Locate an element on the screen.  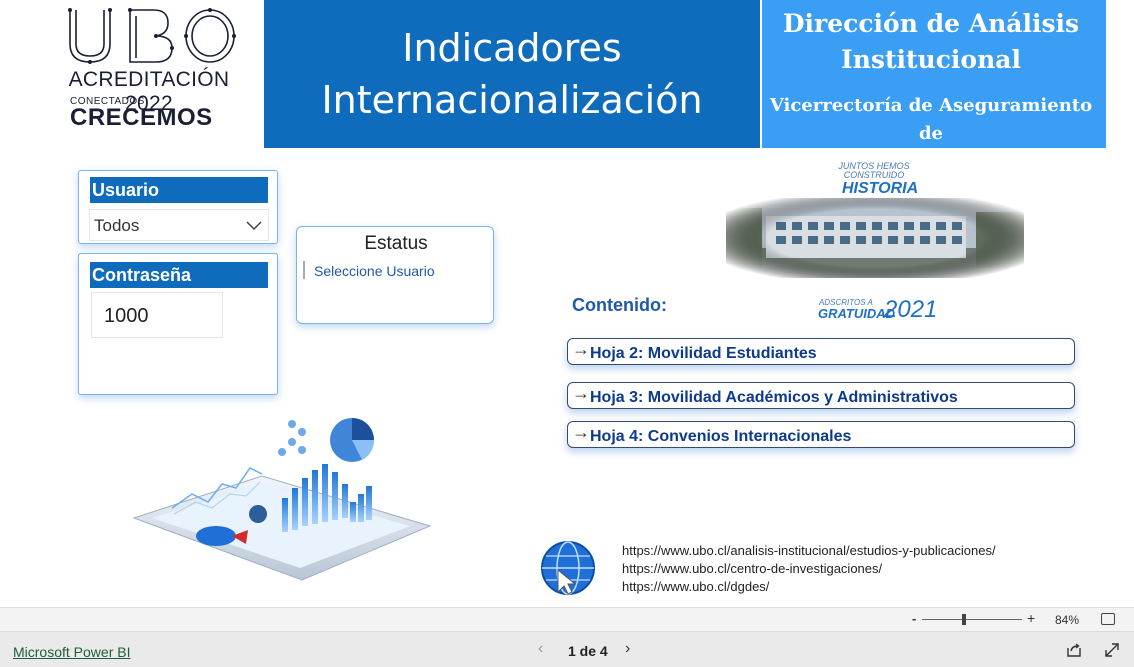
estatus-value: Seleccione Usuario is located at coordinates (374, 271).